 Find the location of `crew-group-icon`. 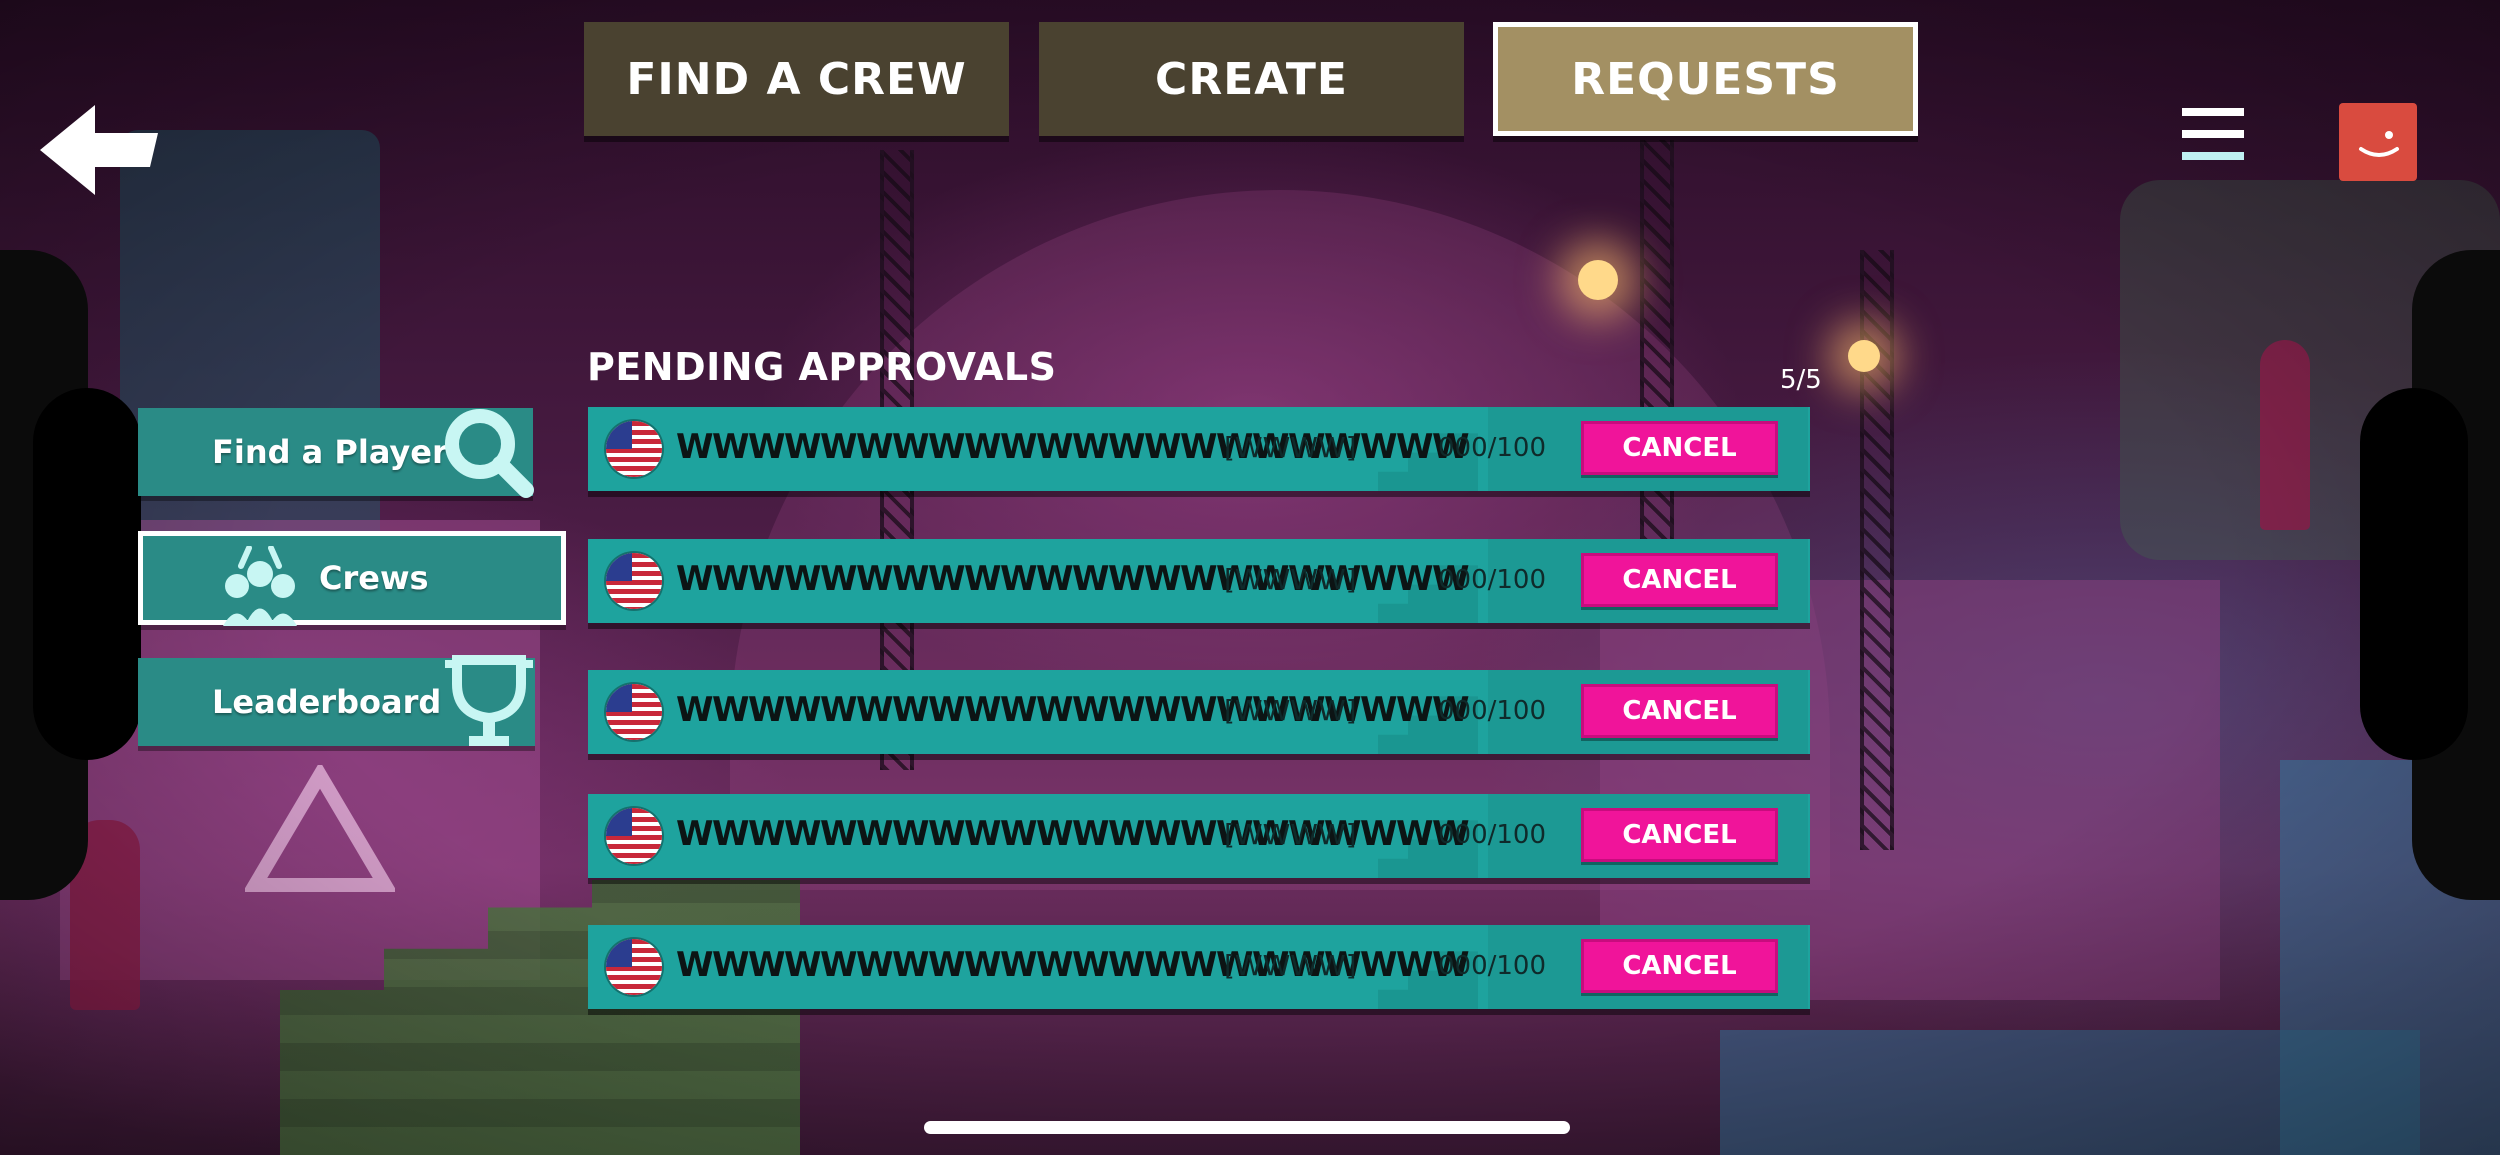

crew-group-icon is located at coordinates (260, 586).